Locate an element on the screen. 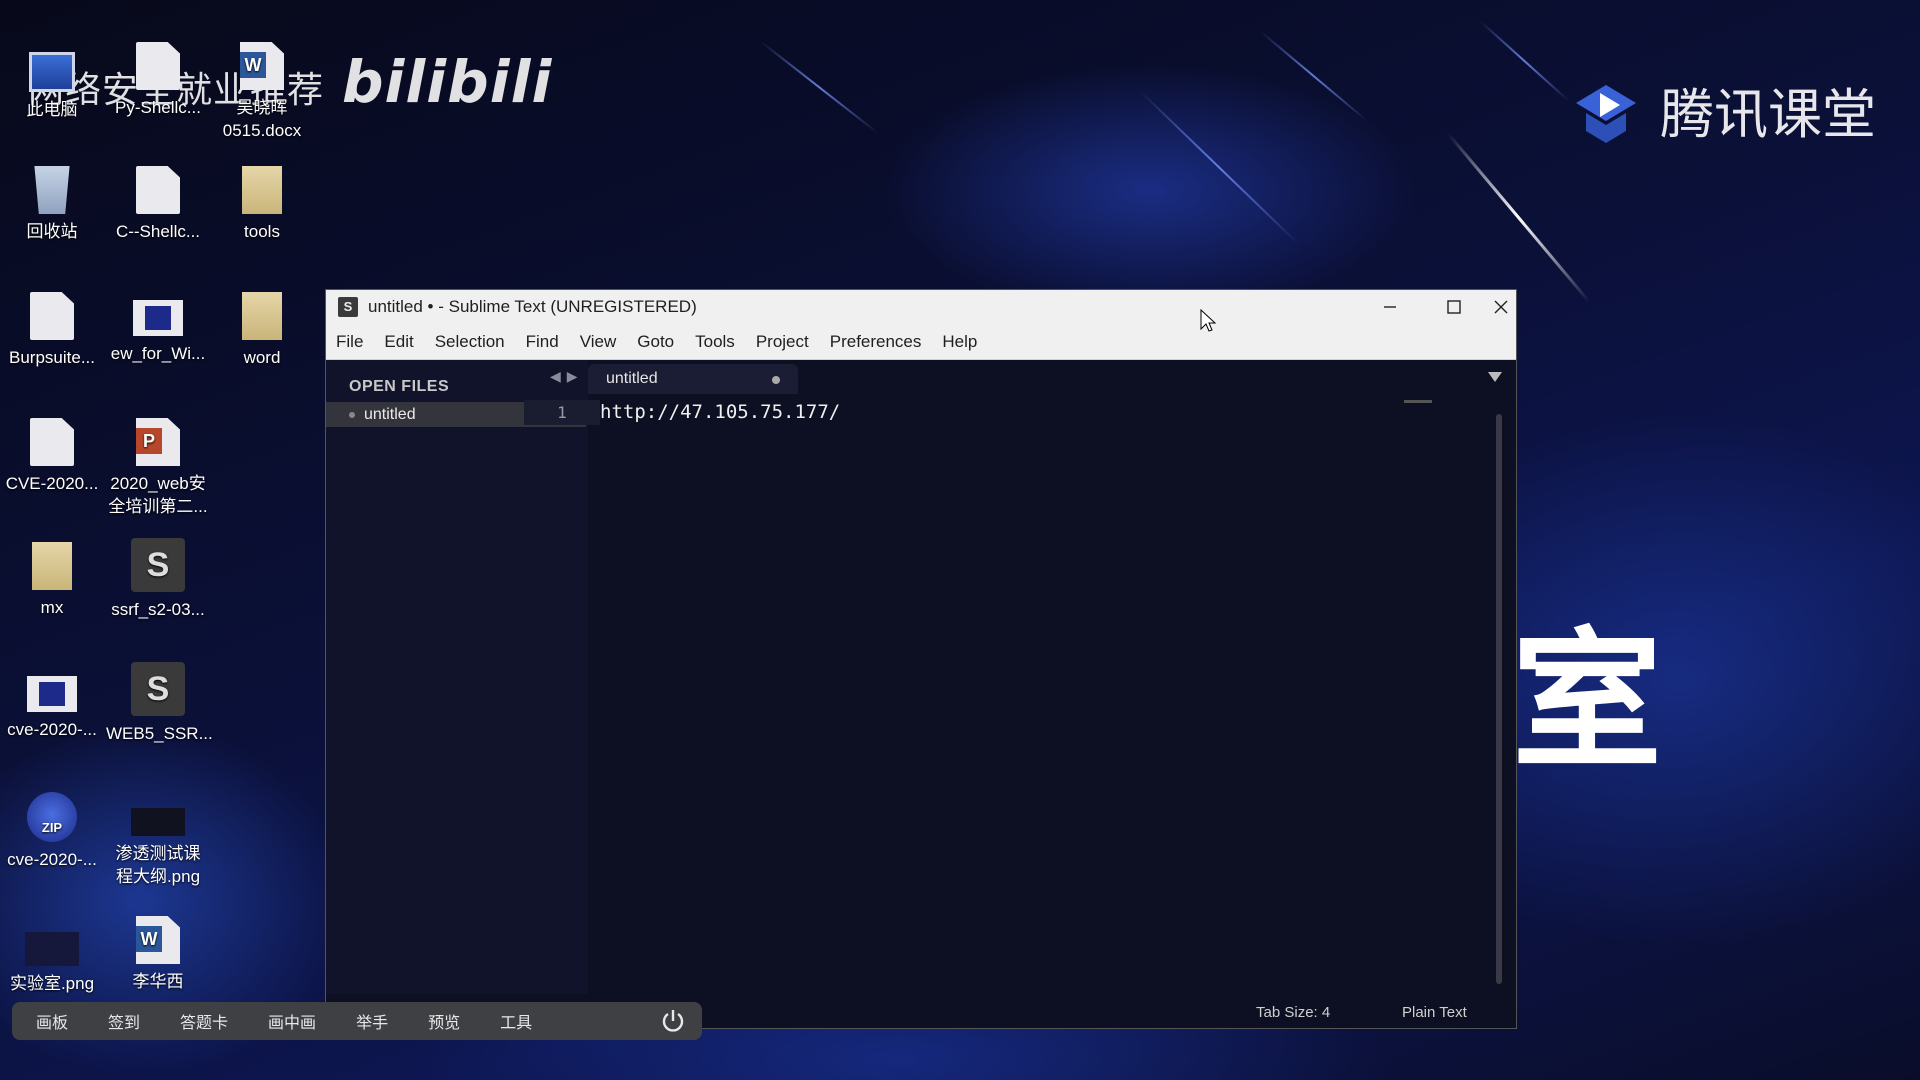 Image resolution: width=1920 pixels, height=1080 pixels. menu-goto: Goto is located at coordinates (655, 342).